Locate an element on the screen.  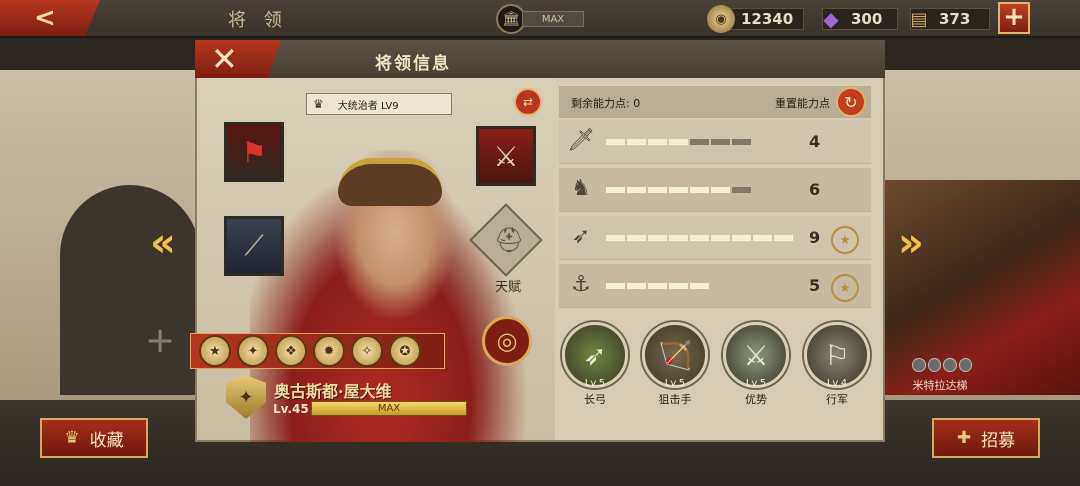
horse-icon: ♞ is located at coordinates (581, 188).